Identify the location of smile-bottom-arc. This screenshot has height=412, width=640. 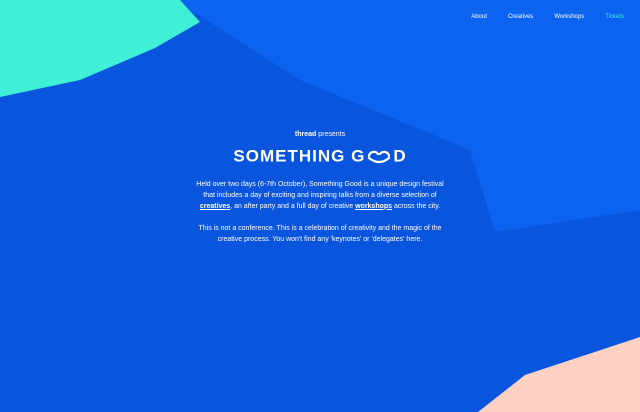
(379, 159).